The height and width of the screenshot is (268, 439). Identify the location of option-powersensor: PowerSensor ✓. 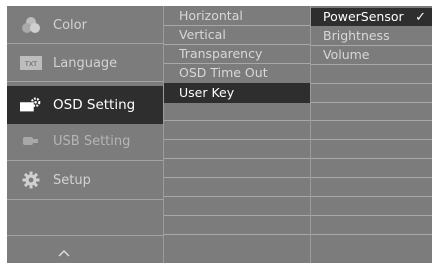
(371, 17).